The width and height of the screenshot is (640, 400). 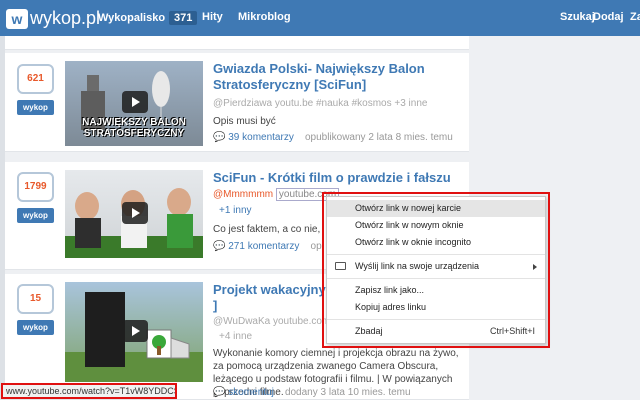 I want to click on ctx-send-to-devices-label: Wyślij link na swoje urządzenia, so click(x=417, y=266).